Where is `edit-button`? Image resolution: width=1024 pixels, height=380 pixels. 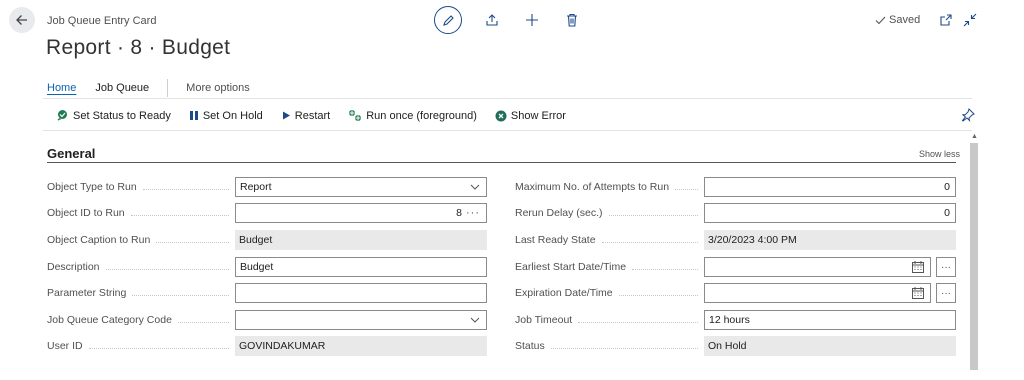 edit-button is located at coordinates (448, 20).